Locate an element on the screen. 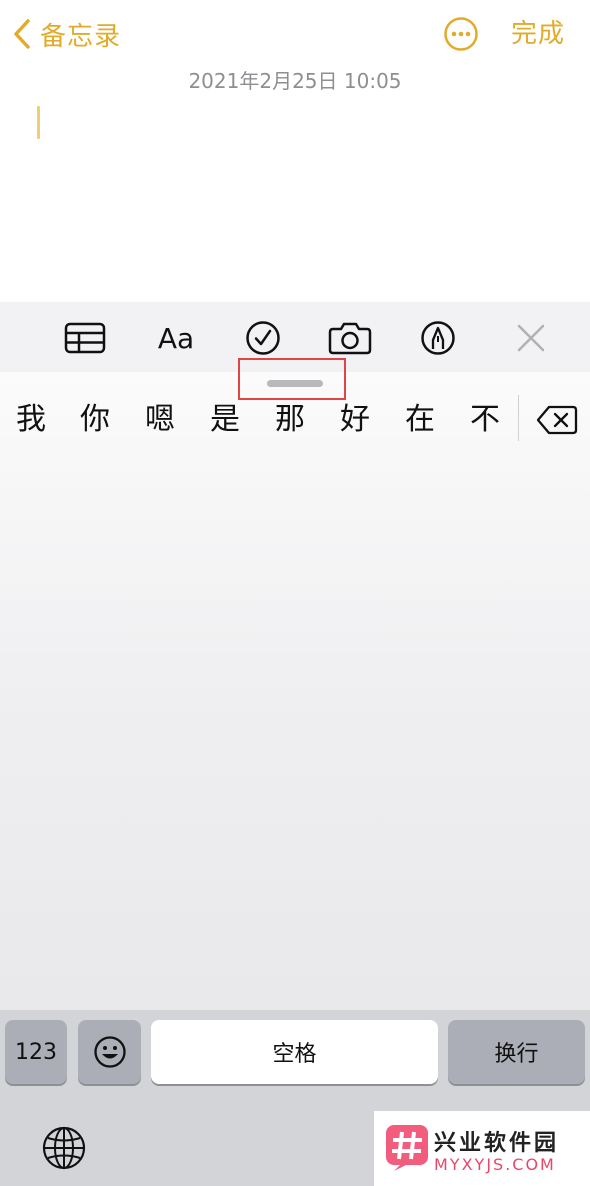 This screenshot has width=590, height=1186. watermark: 兴业软件园 MYXYJS.COM is located at coordinates (482, 1148).